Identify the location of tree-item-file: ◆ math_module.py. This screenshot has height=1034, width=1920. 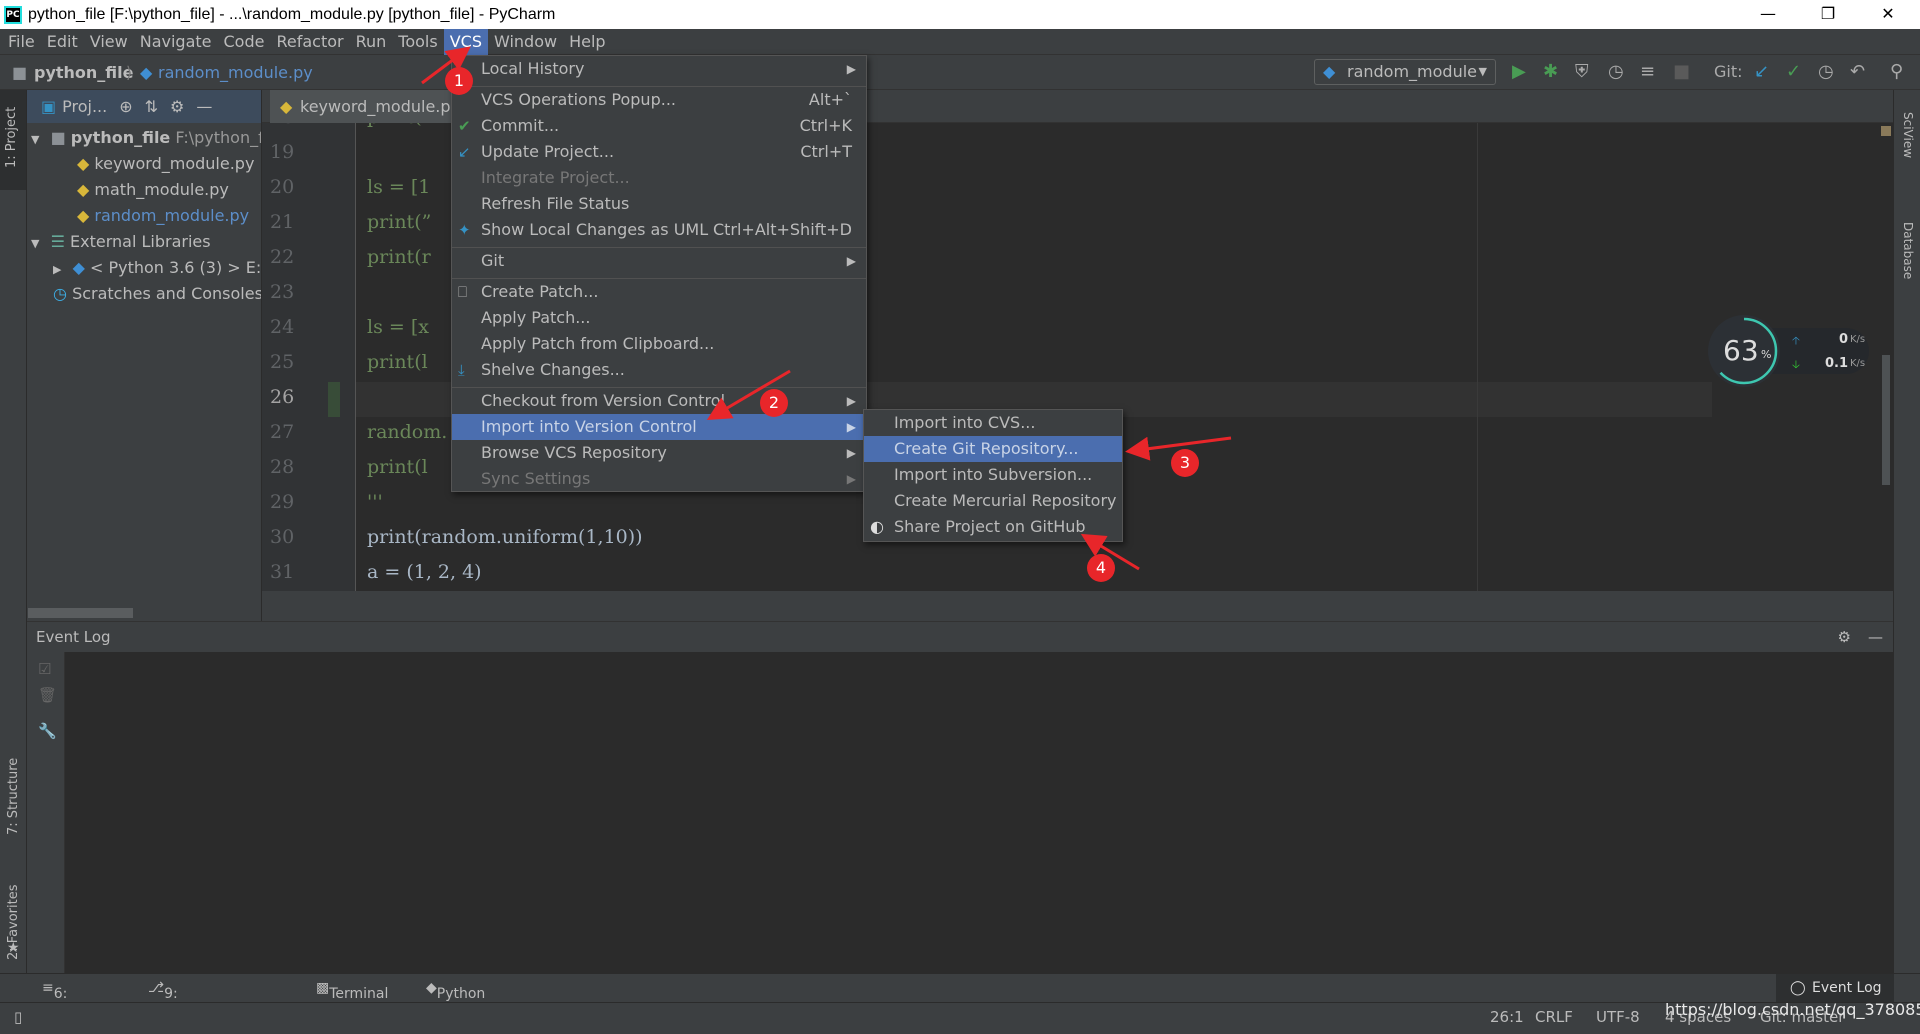
(153, 189).